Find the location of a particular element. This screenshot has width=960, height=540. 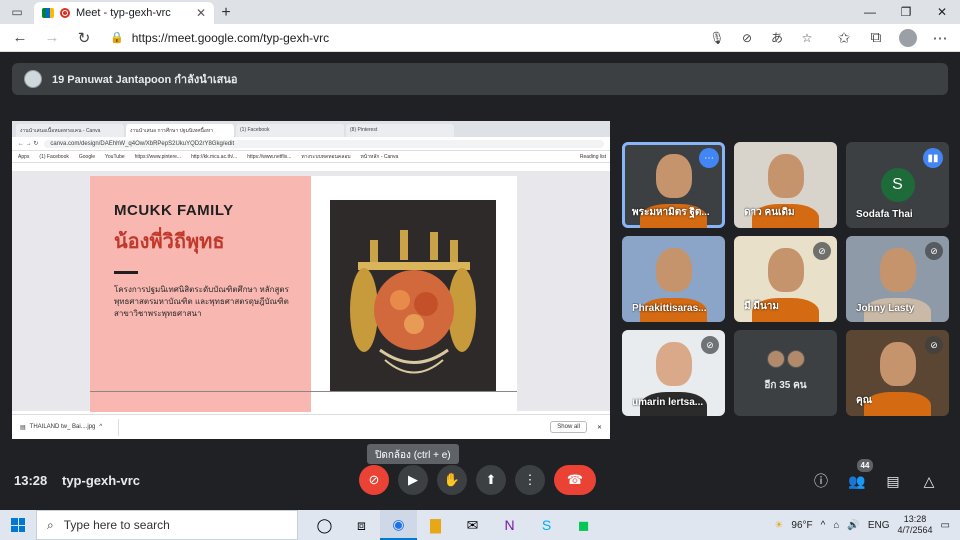

clock: 13:28 4/7/2564 is located at coordinates (915, 525).